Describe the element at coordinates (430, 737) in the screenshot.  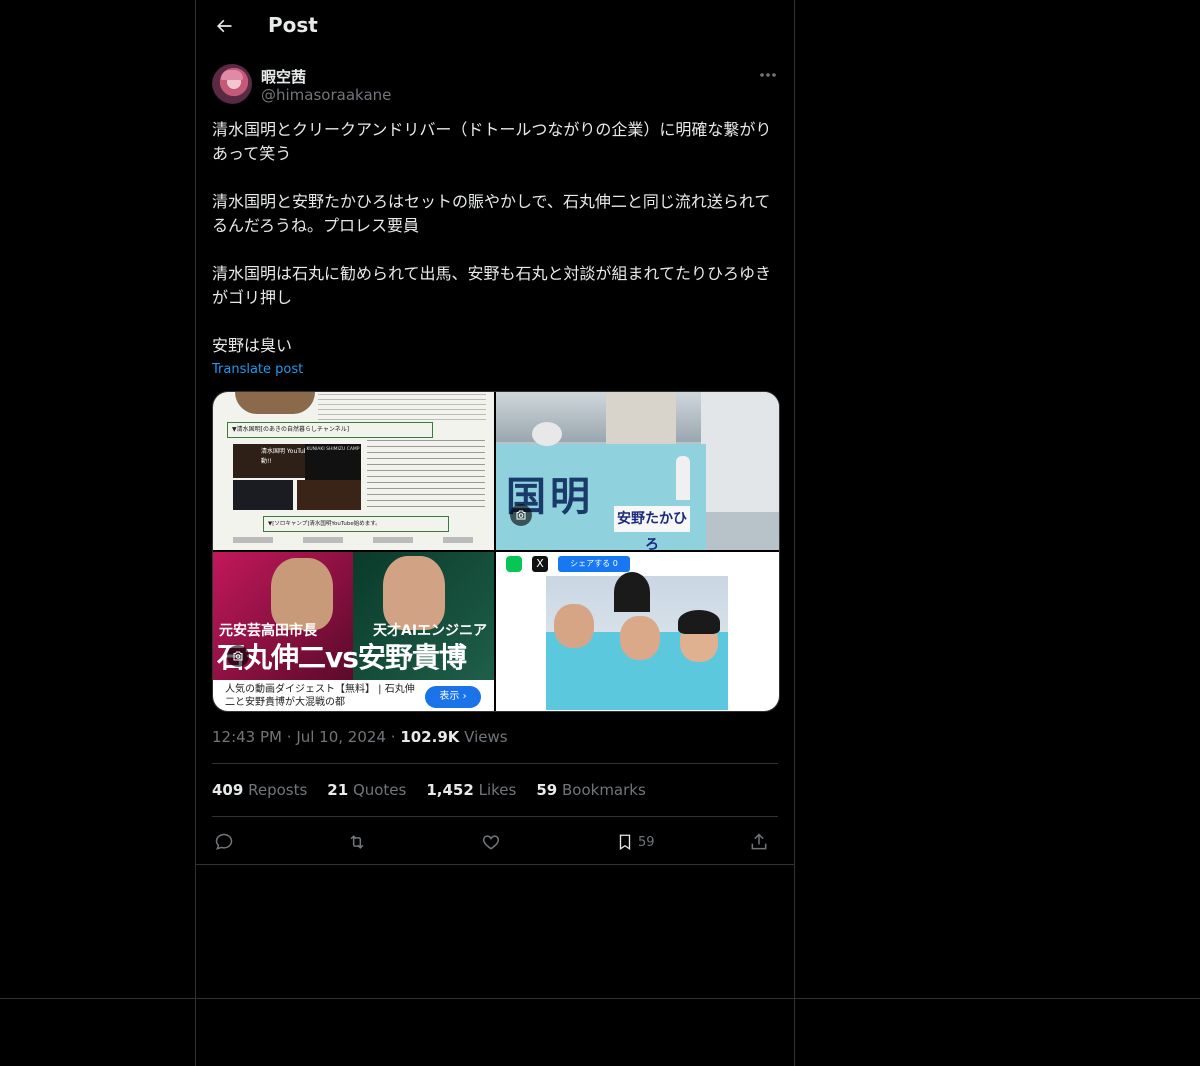
I see `views-count: 102.9K` at that location.